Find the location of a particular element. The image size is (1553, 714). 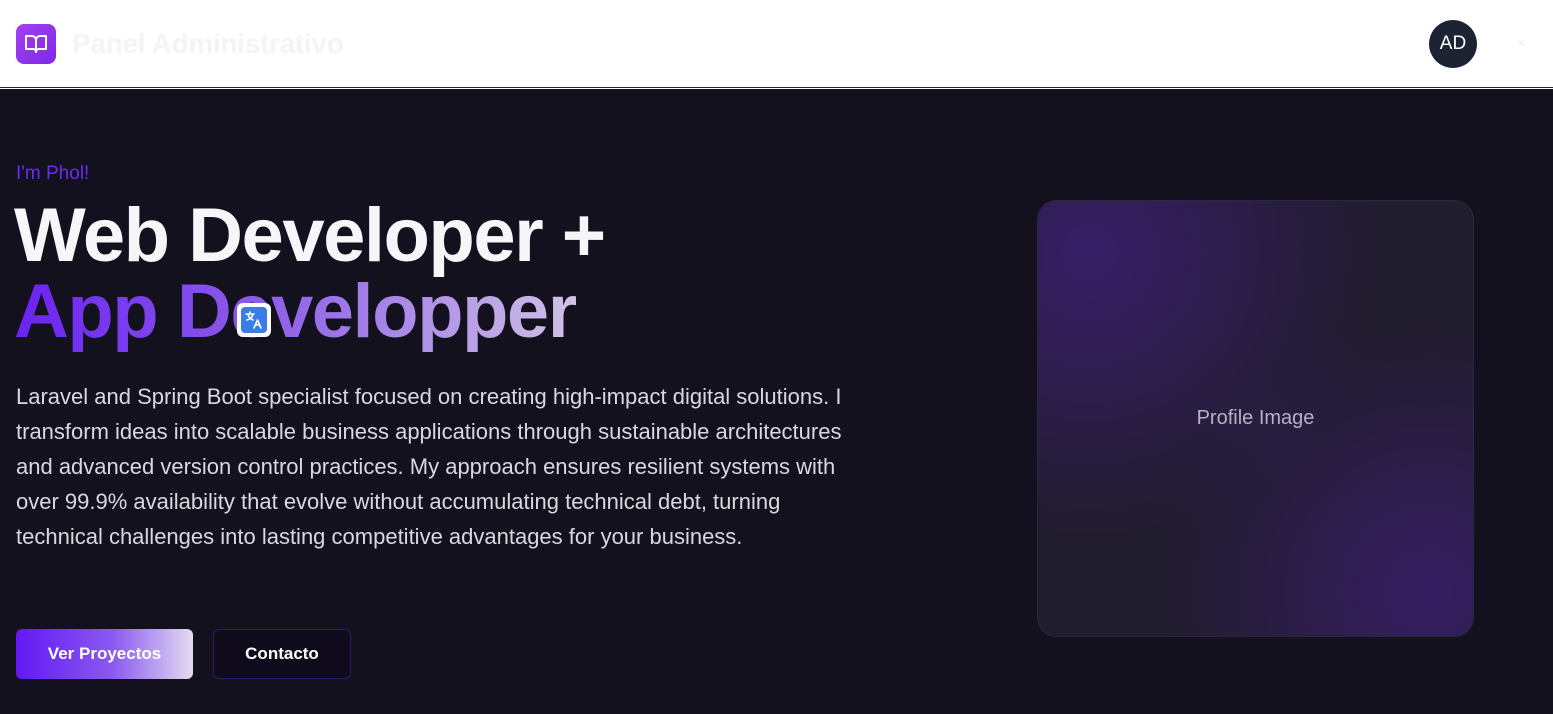

hero-greeting: I'm Phol! is located at coordinates (53, 173).